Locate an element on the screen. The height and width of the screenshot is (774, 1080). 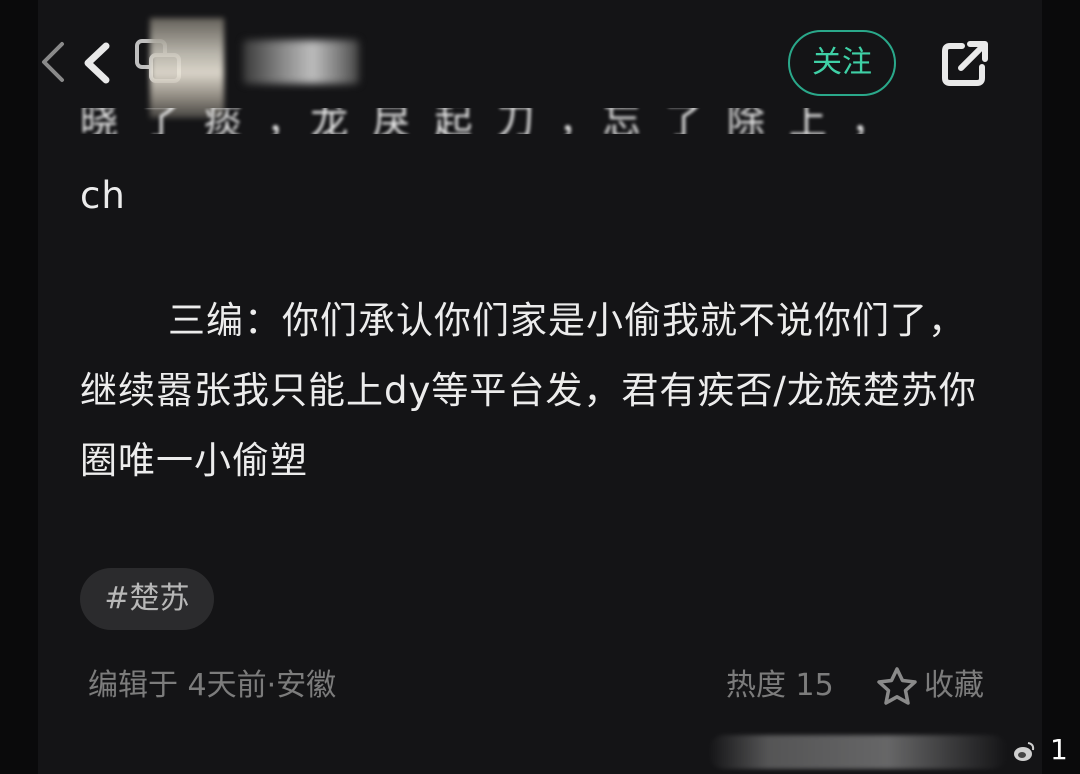
top-bar: 关注 is located at coordinates (540, 60).